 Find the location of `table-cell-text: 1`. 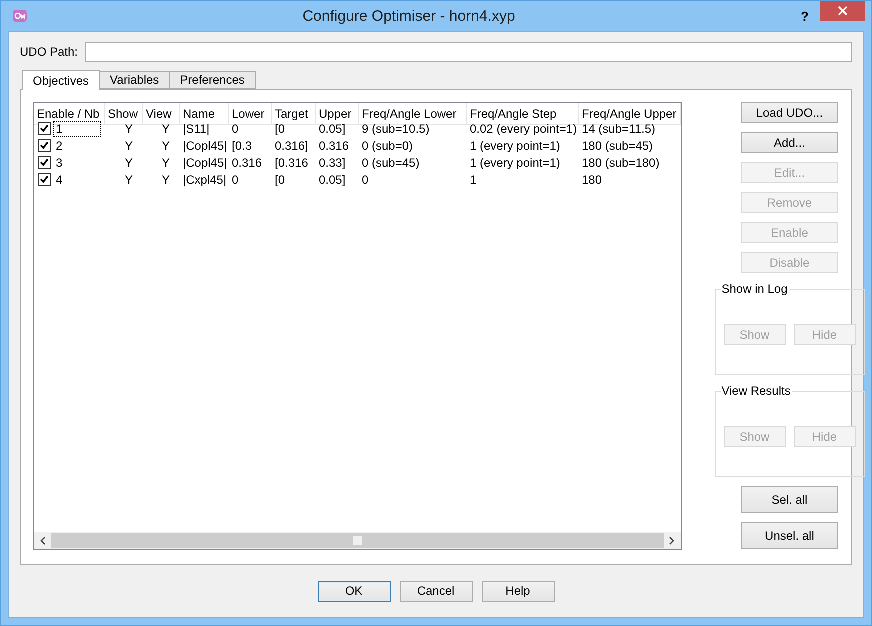

table-cell-text: 1 is located at coordinates (473, 180).